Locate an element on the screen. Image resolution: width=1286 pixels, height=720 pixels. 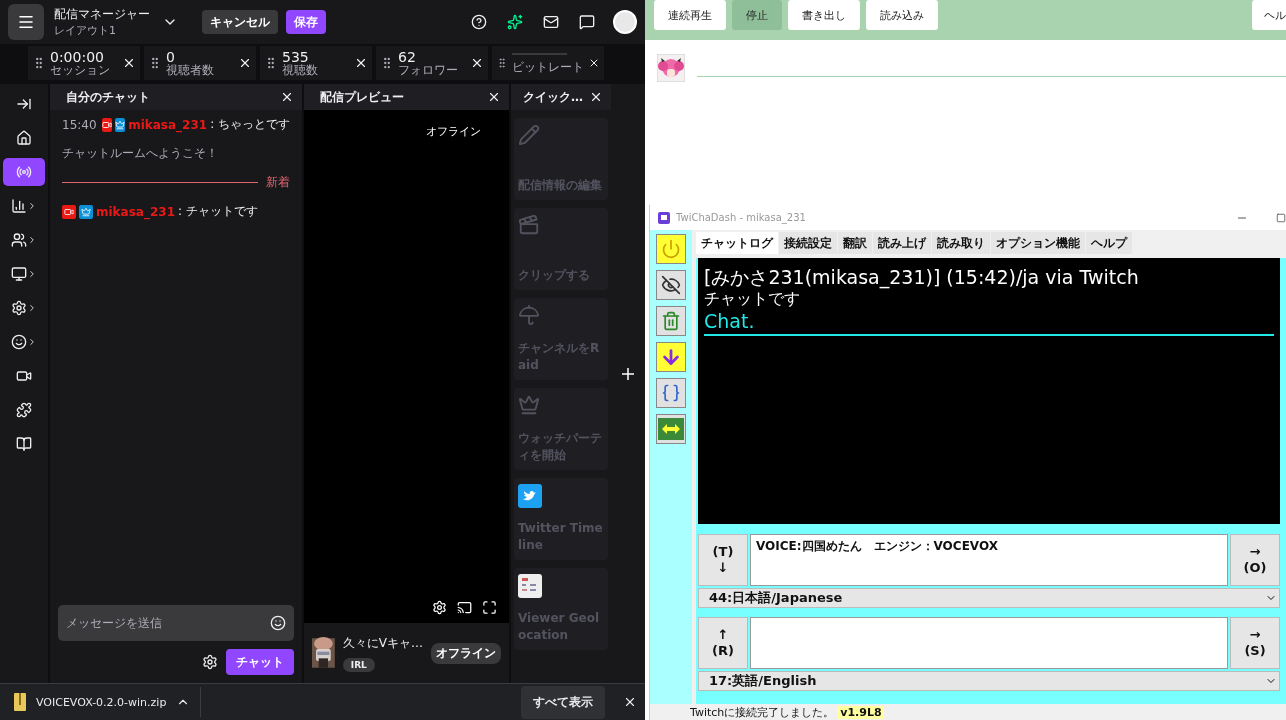
bird-icon is located at coordinates (530, 496).